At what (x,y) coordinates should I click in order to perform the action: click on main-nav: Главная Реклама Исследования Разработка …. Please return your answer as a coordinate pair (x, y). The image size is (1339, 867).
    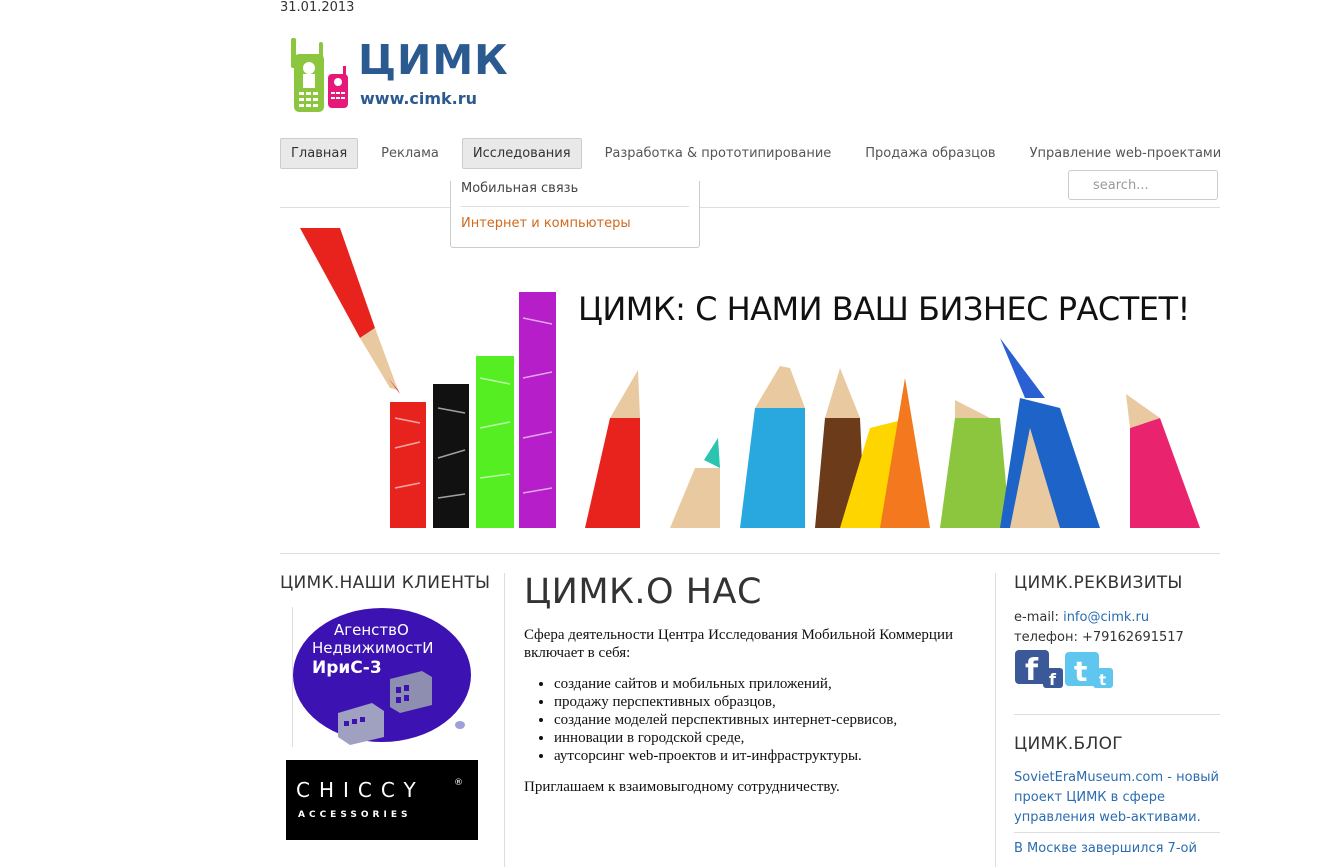
    Looking at the image, I should click on (762, 153).